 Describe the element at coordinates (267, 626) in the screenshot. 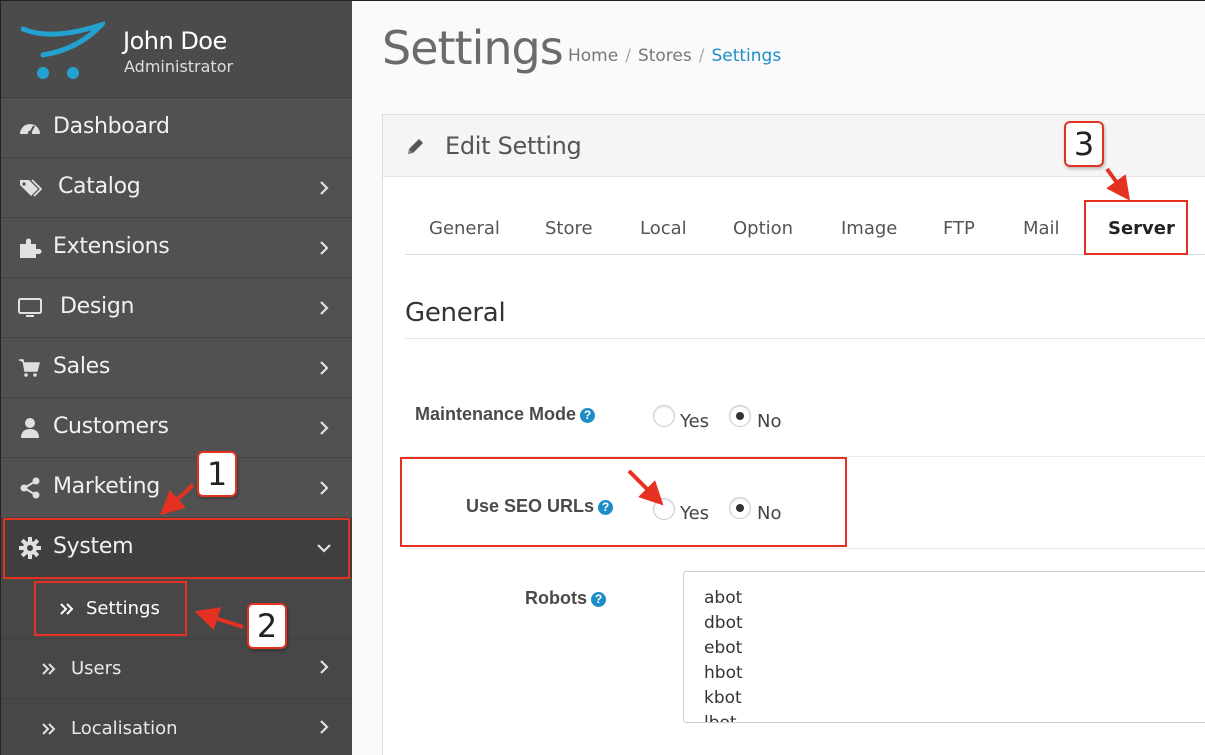

I see `annotation-badge-2: 2` at that location.